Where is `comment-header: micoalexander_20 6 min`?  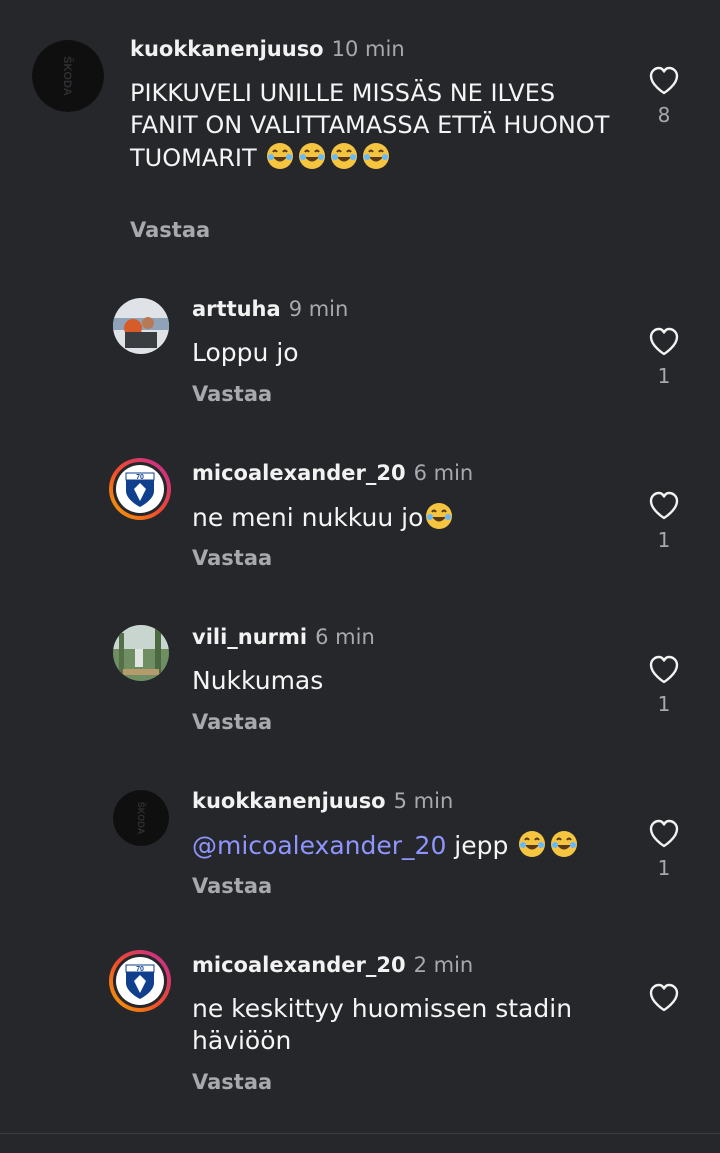
comment-header: micoalexander_20 6 min is located at coordinates (332, 473).